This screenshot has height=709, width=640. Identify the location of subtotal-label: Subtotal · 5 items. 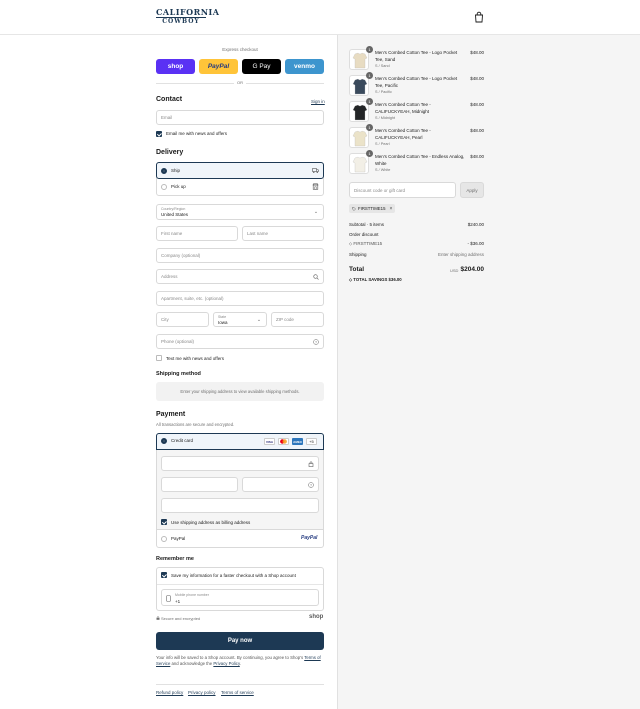
(367, 224).